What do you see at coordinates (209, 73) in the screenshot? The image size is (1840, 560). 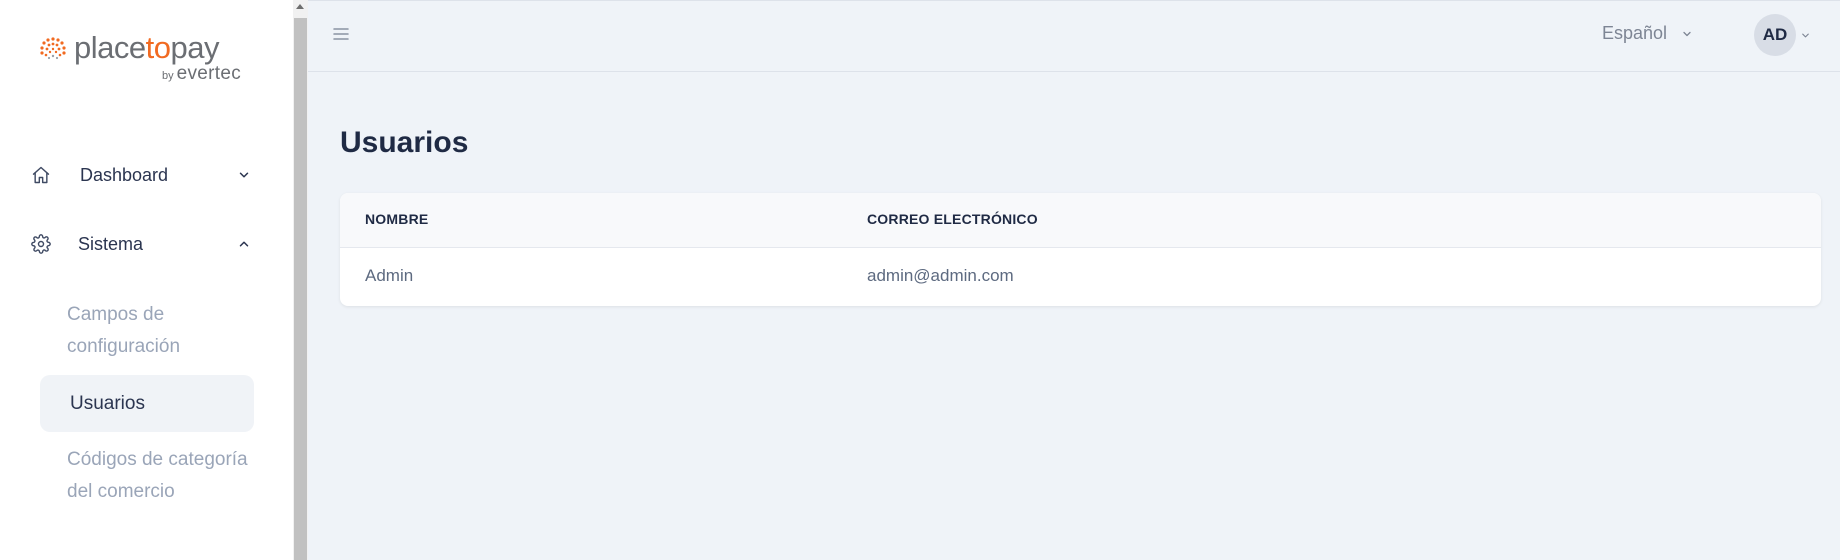 I see `logo-evertec: evertec` at bounding box center [209, 73].